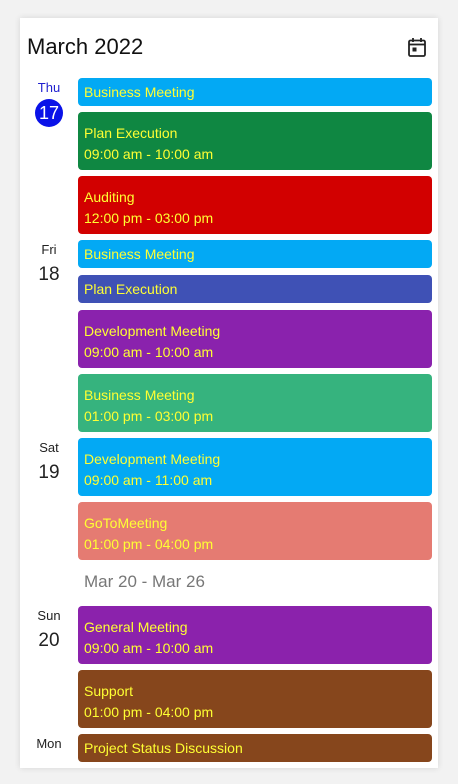 This screenshot has width=458, height=784. What do you see at coordinates (149, 416) in the screenshot?
I see `event-time: 01:00 pm - 03:00 pm` at bounding box center [149, 416].